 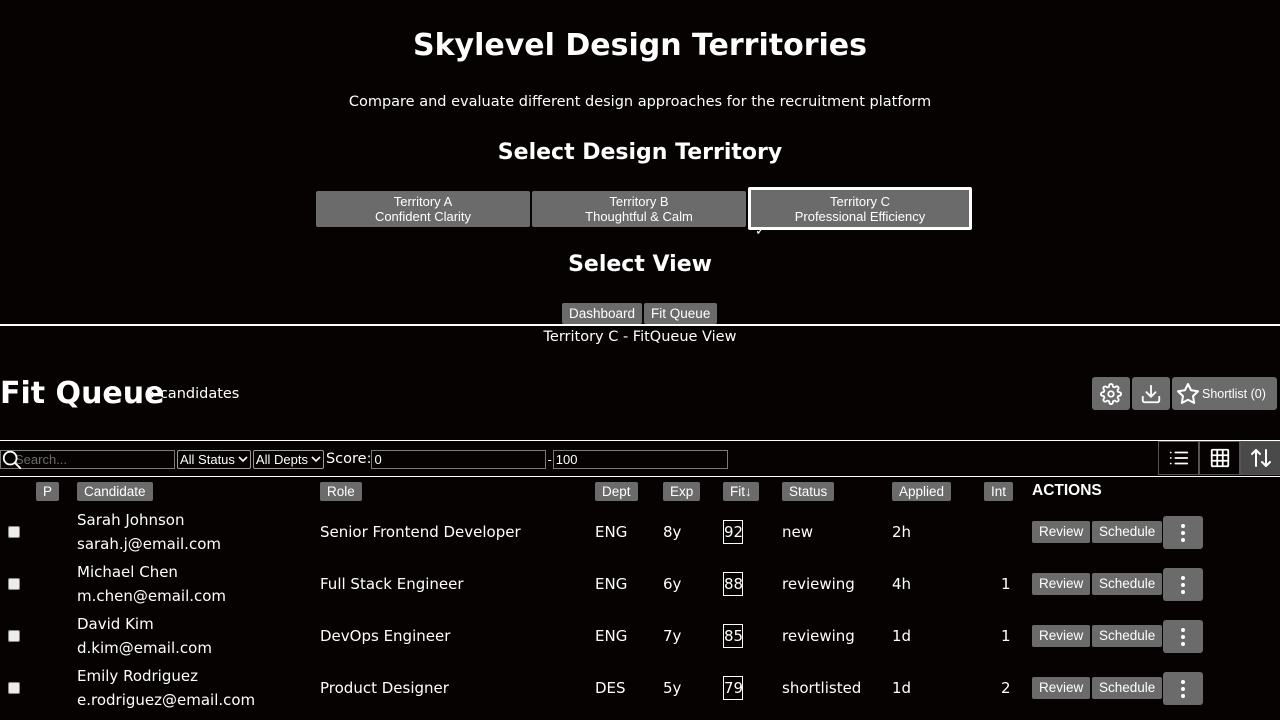 What do you see at coordinates (288, 459) in the screenshot?
I see `dept-filter-select: All Depts` at bounding box center [288, 459].